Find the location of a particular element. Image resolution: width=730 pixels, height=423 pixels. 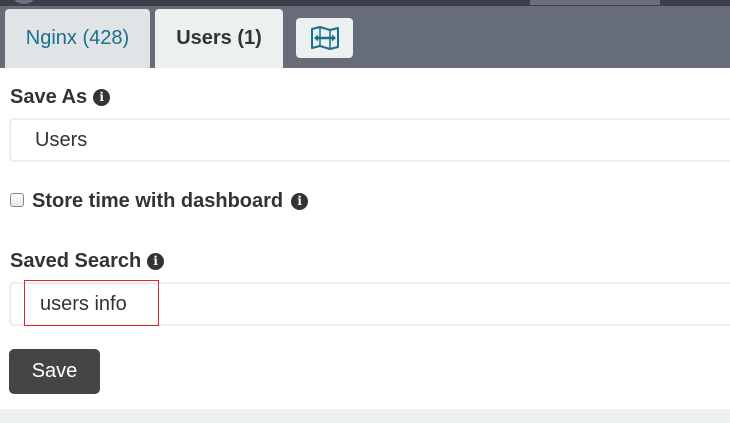

saved-search-label: Saved Search i is located at coordinates (87, 261).